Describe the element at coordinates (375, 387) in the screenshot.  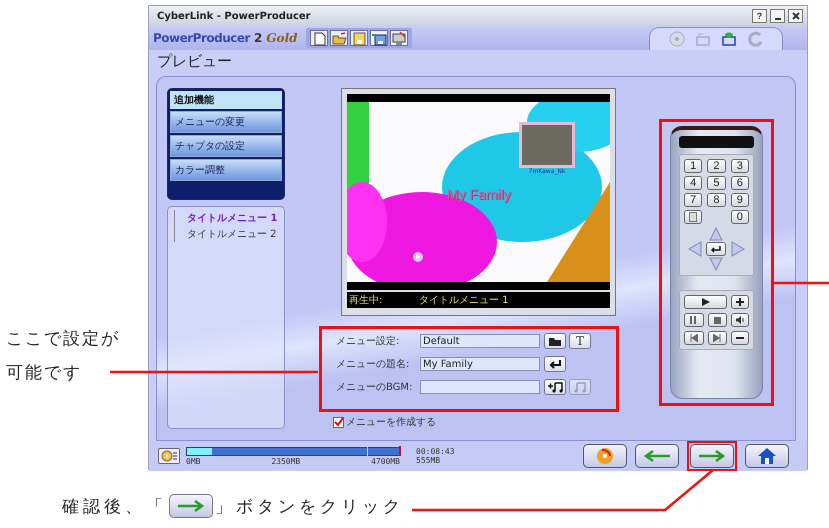
I see `field-label: メニューのBGM:` at that location.